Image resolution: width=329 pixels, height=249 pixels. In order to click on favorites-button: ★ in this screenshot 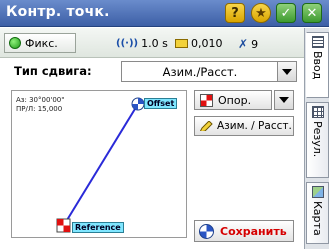, I will do `click(261, 13)`.